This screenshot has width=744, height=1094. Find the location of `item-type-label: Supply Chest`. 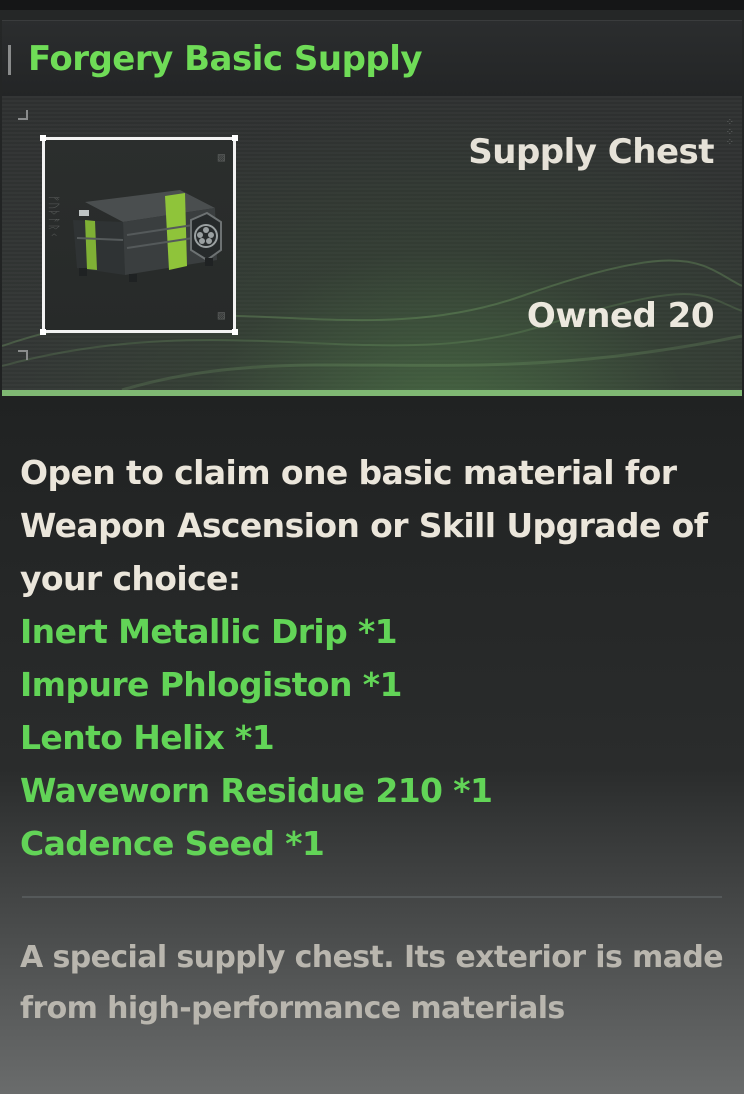

item-type-label: Supply Chest is located at coordinates (591, 152).